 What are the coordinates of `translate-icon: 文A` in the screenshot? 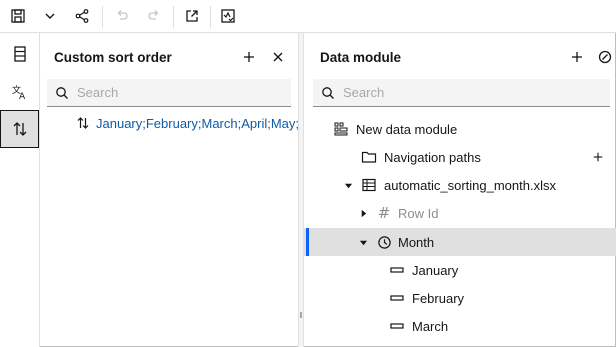 It's located at (19, 92).